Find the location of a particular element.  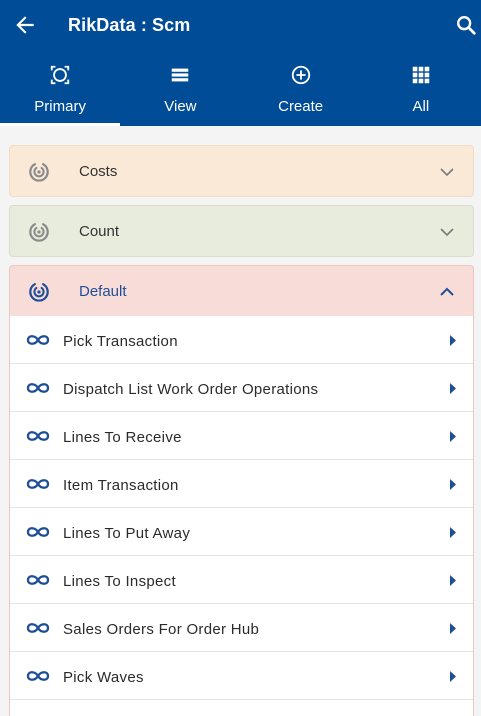

section-label: Default is located at coordinates (103, 291).